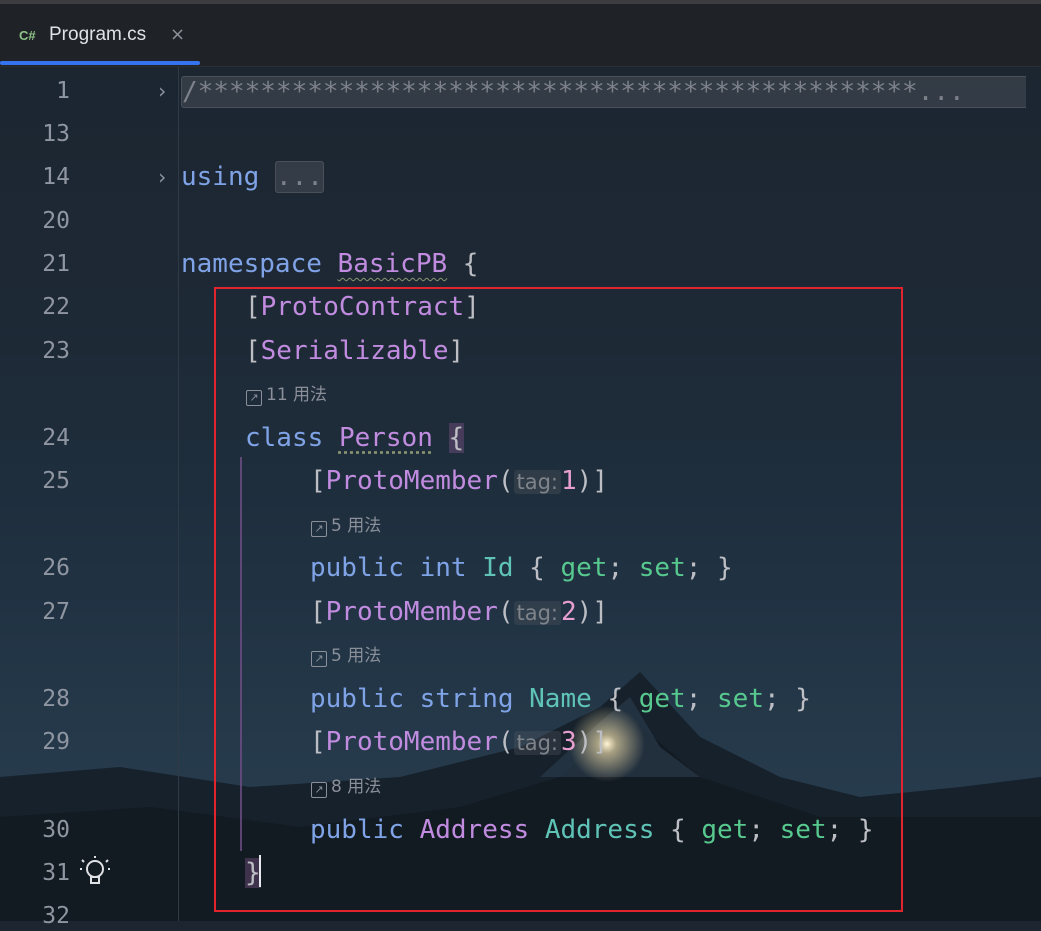 This screenshot has height=931, width=1041. What do you see at coordinates (56, 873) in the screenshot?
I see `line-number: 31` at bounding box center [56, 873].